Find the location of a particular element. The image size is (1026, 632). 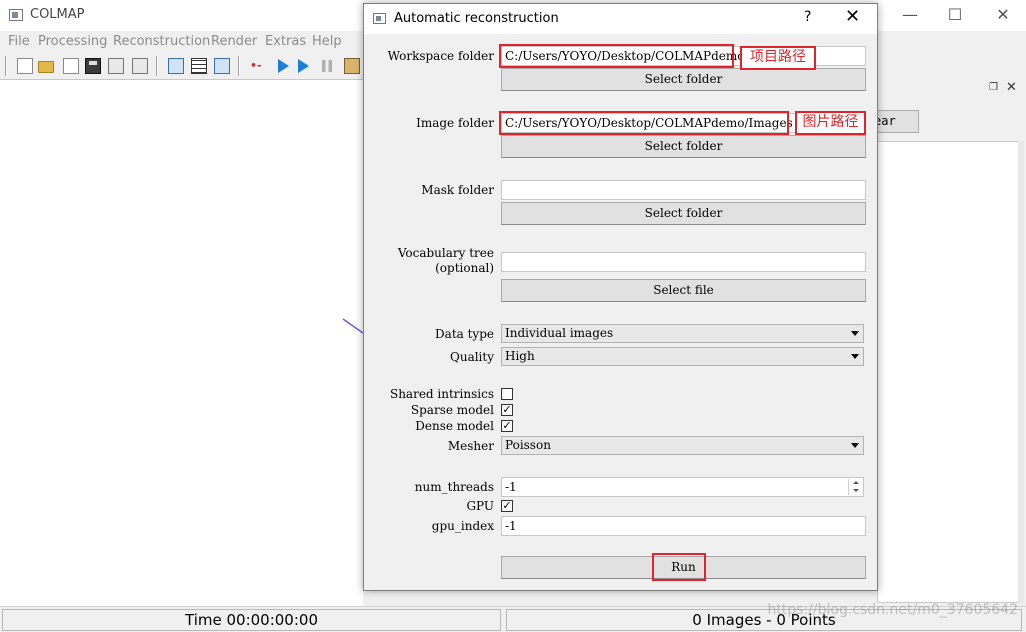

shared-intrinsics-label: Shared intrinsics is located at coordinates (442, 394).